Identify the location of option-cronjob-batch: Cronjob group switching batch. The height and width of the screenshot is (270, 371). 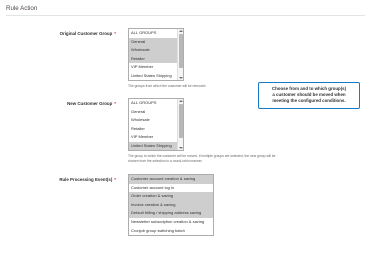
(171, 231).